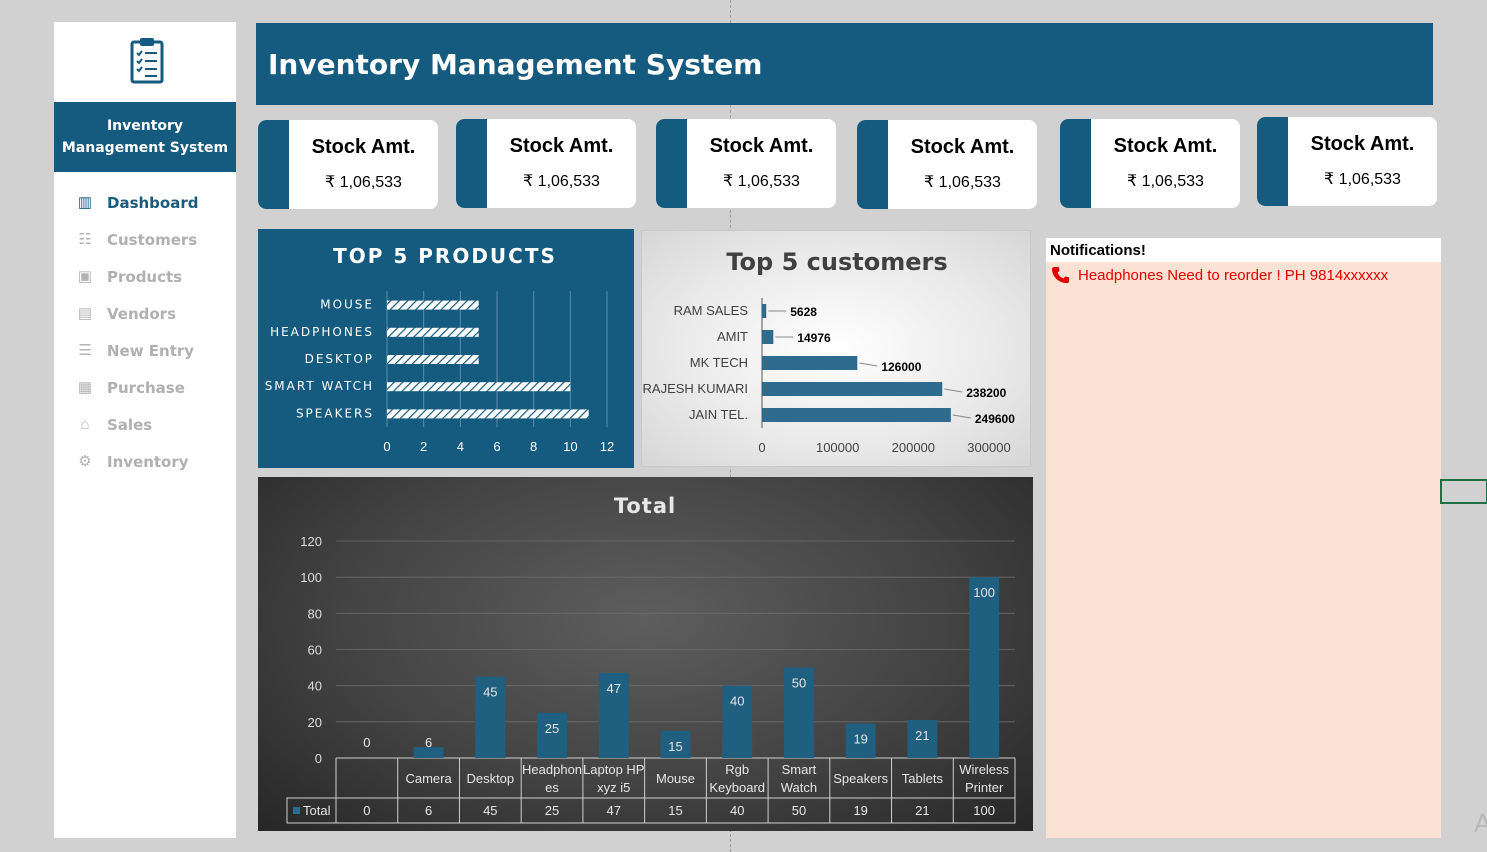  Describe the element at coordinates (148, 461) in the screenshot. I see `sidebar-item-label: Inventory` at that location.